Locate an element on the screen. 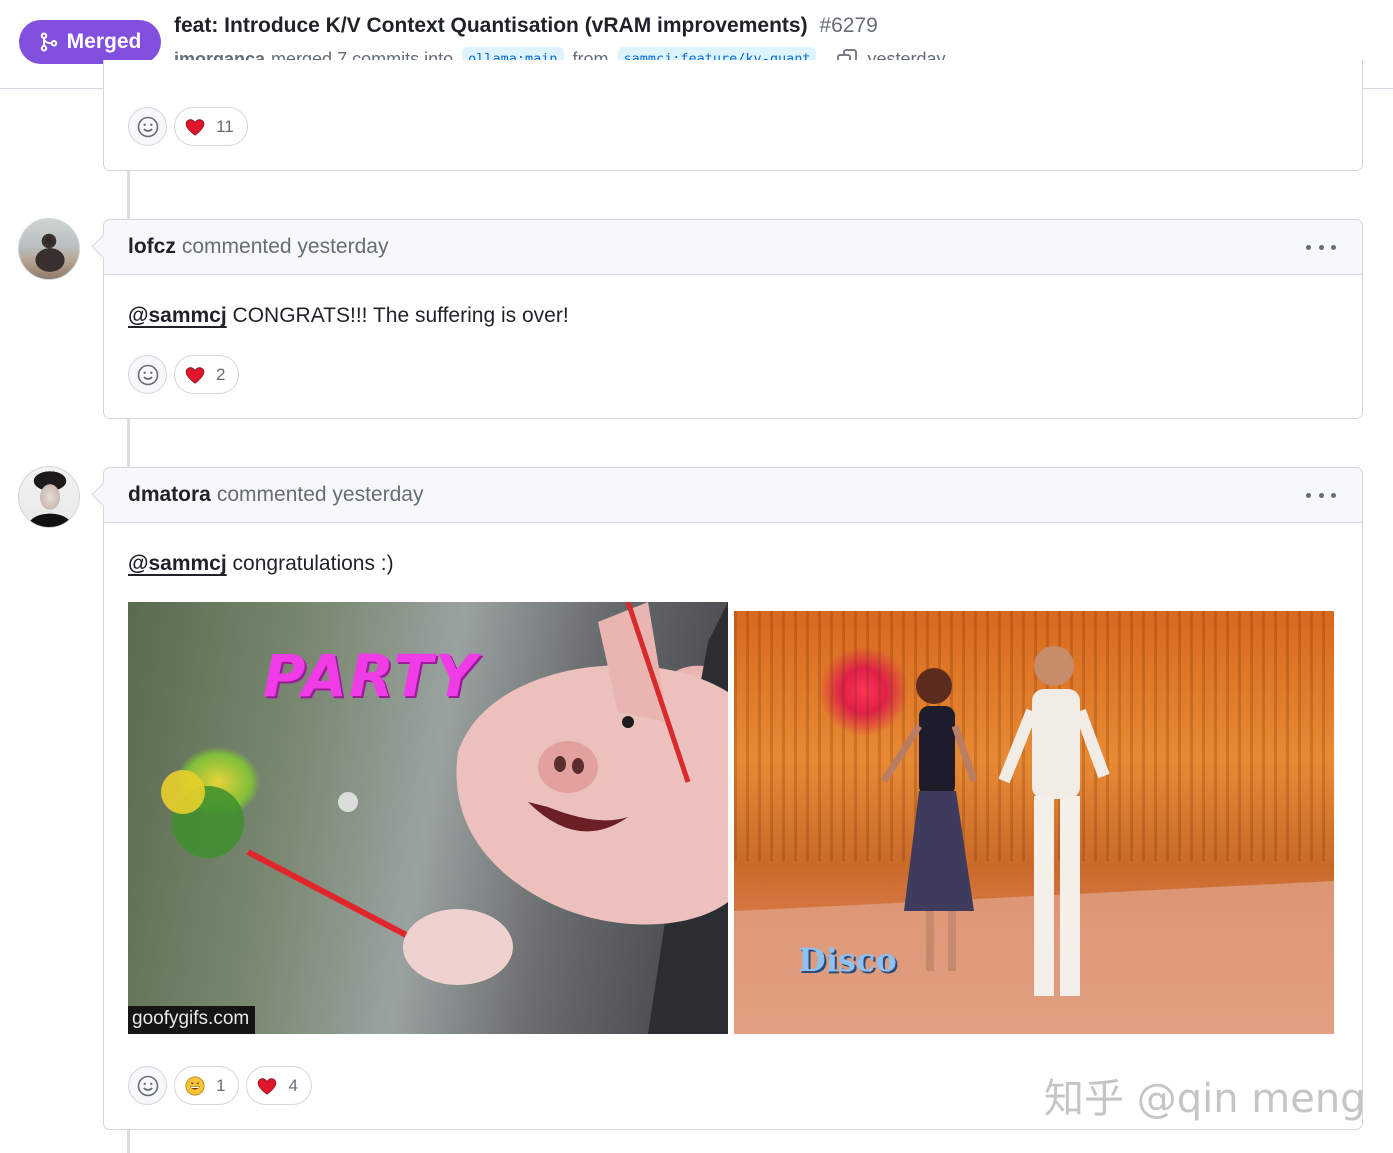  comment-author: dmatora is located at coordinates (169, 495).